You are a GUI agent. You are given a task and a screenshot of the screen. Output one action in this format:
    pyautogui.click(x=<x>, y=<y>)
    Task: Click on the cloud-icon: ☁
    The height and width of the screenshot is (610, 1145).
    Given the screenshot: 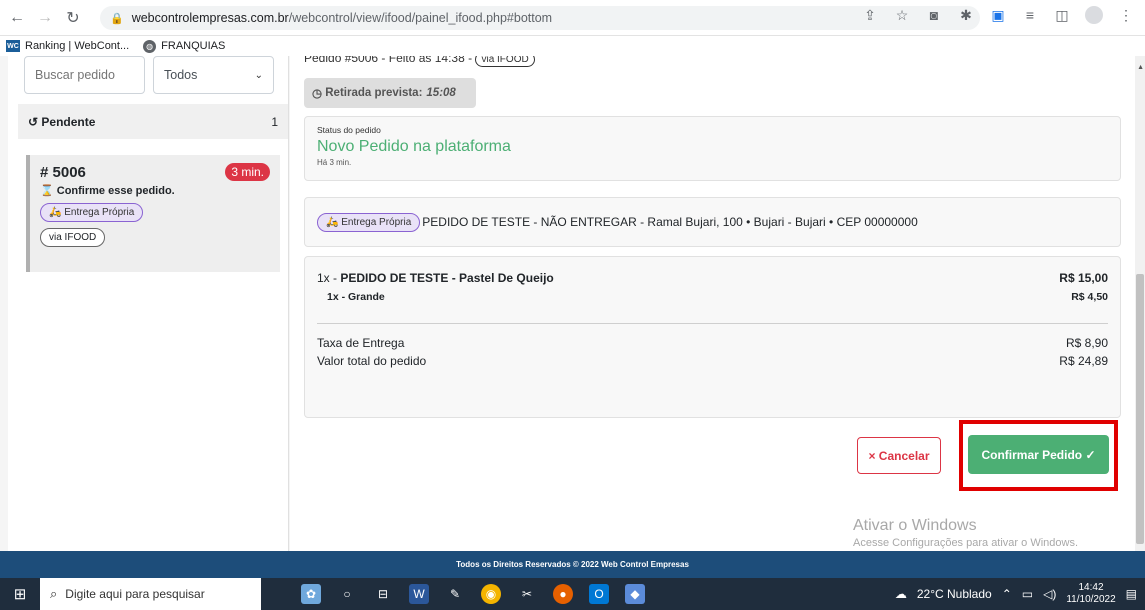 What is the action you would take?
    pyautogui.click(x=900, y=594)
    